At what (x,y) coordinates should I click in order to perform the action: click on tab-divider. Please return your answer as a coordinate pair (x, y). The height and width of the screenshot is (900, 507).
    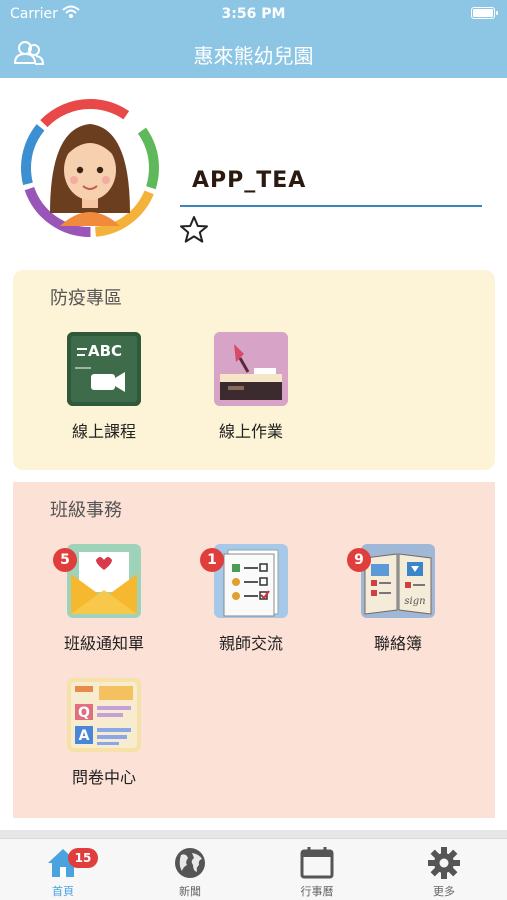
    Looking at the image, I should click on (253, 834).